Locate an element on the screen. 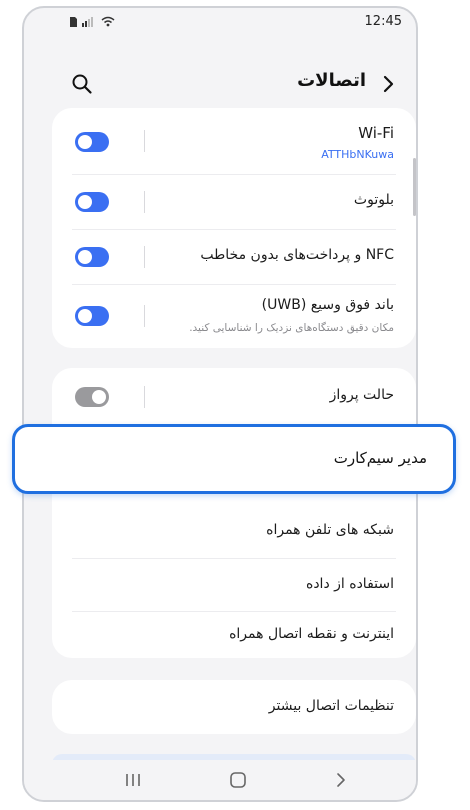  more-connection-settings-label: تنظیمات اتصال بیشتر is located at coordinates (331, 706).